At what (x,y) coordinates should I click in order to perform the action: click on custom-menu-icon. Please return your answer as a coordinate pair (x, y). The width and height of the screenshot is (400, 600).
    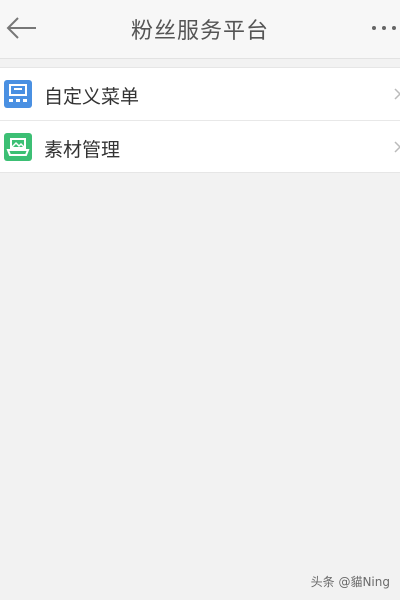
    Looking at the image, I should click on (18, 94).